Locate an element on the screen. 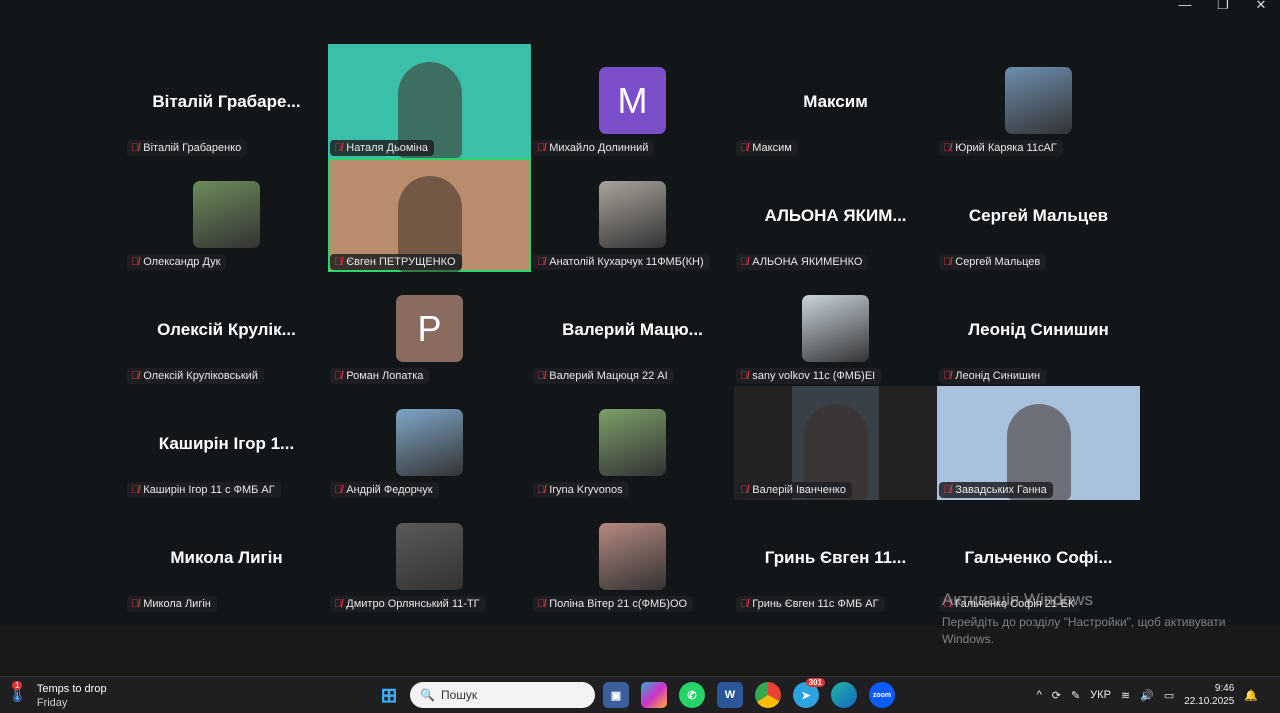 The image size is (1280, 713). participant-tile: Микола Лигін 🎙̸ Микола Лигін is located at coordinates (226, 557).